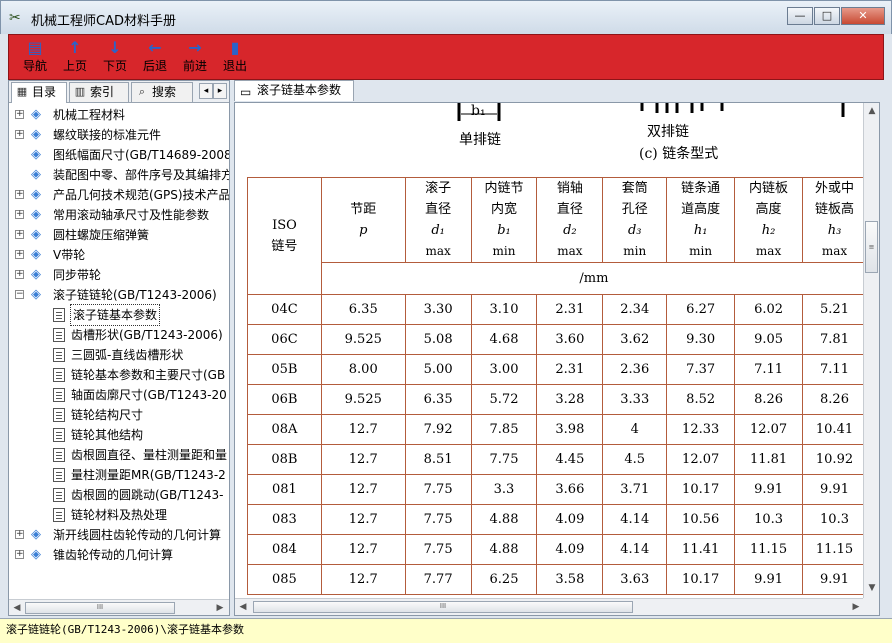 This screenshot has height=643, width=892. Describe the element at coordinates (36, 174) in the screenshot. I see `book-icon: ◈` at that location.